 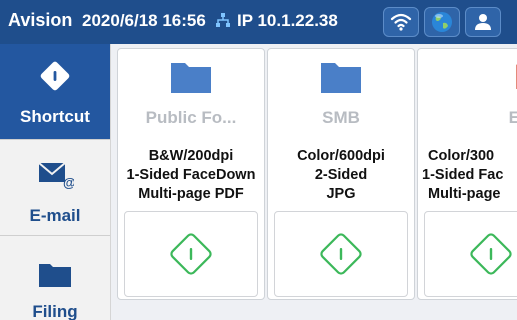 I want to click on user-button, so click(x=483, y=22).